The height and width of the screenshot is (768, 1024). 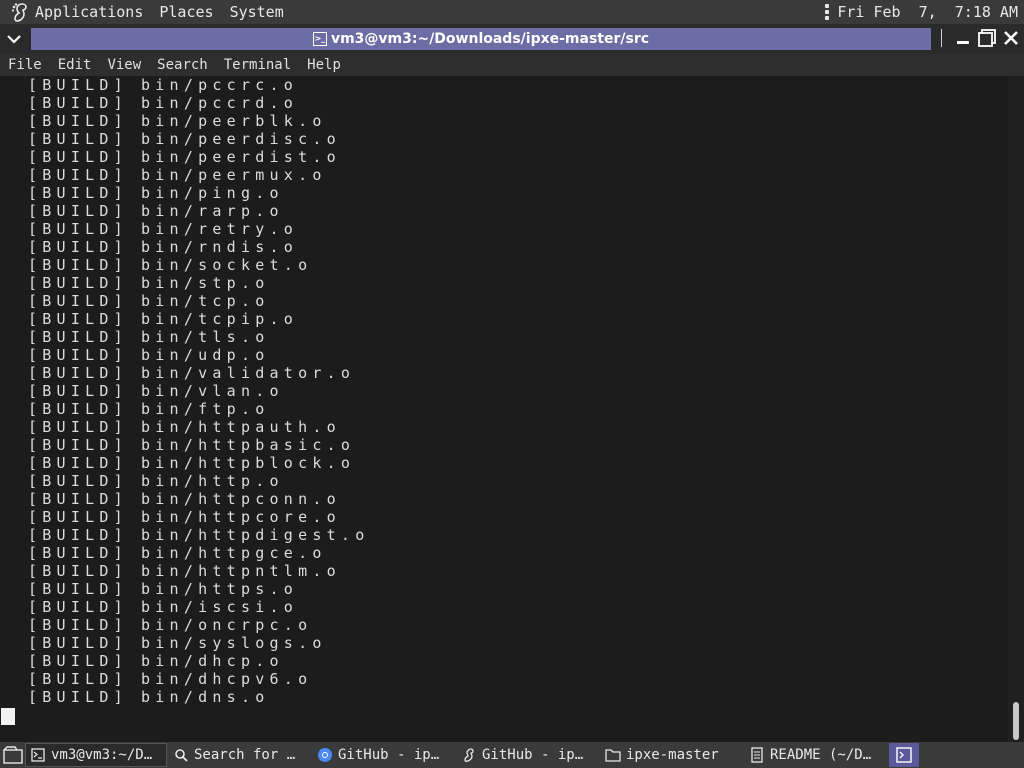 What do you see at coordinates (146, 301) in the screenshot?
I see `terminal-line: [BUILD] bin/tcp.o` at bounding box center [146, 301].